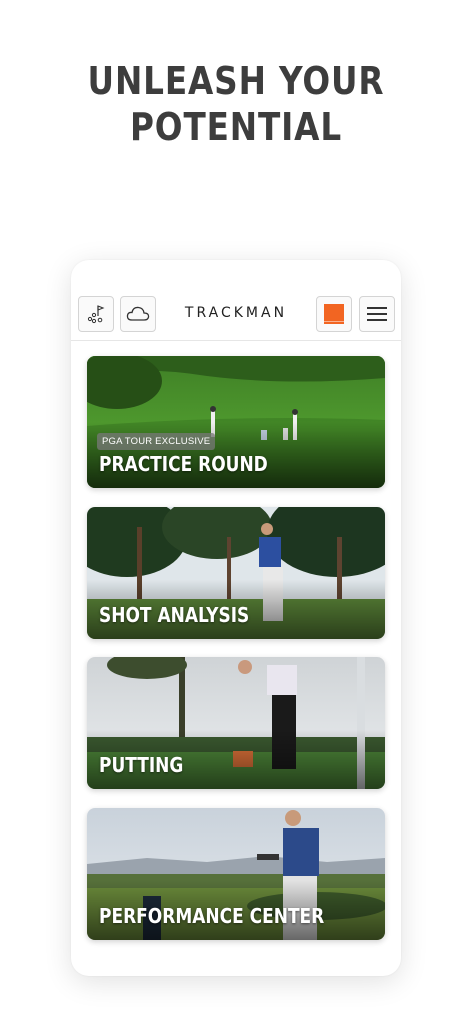 The height and width of the screenshot is (1024, 472). What do you see at coordinates (236, 81) in the screenshot?
I see `headline-line-1: UNLEASH YOUR` at bounding box center [236, 81].